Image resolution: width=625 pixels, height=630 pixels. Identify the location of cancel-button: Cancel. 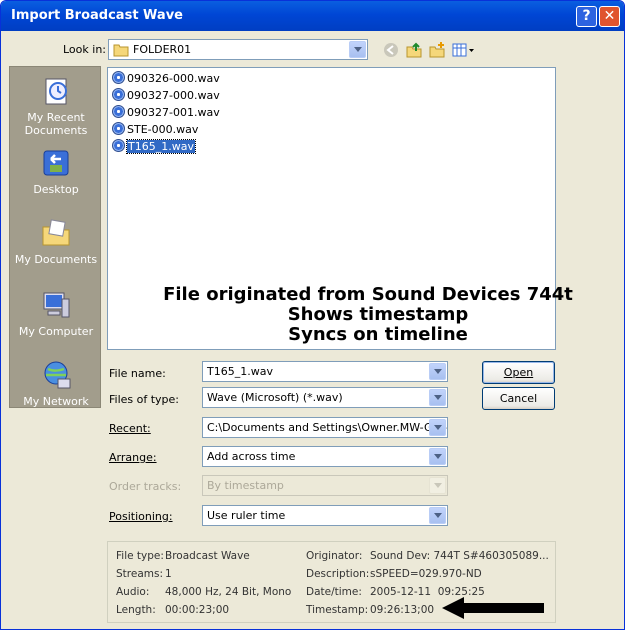
(518, 398).